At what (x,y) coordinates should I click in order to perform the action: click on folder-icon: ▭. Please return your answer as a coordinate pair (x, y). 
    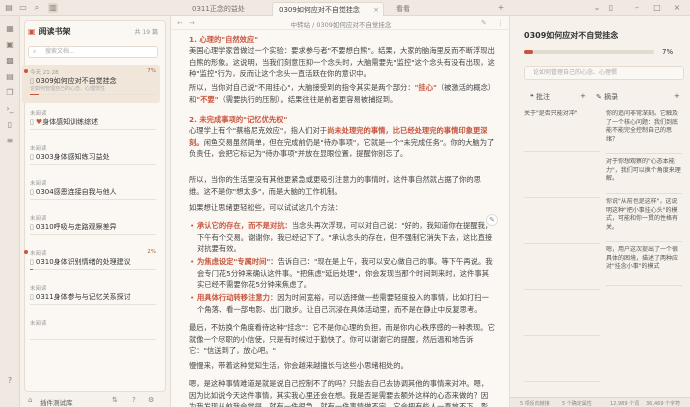
    Looking at the image, I should click on (23, 8).